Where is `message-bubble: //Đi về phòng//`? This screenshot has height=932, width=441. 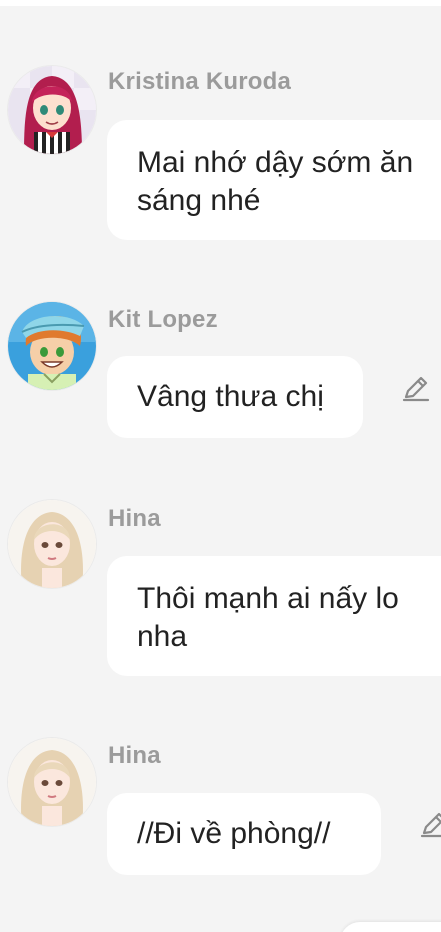 message-bubble: //Đi về phòng// is located at coordinates (244, 834).